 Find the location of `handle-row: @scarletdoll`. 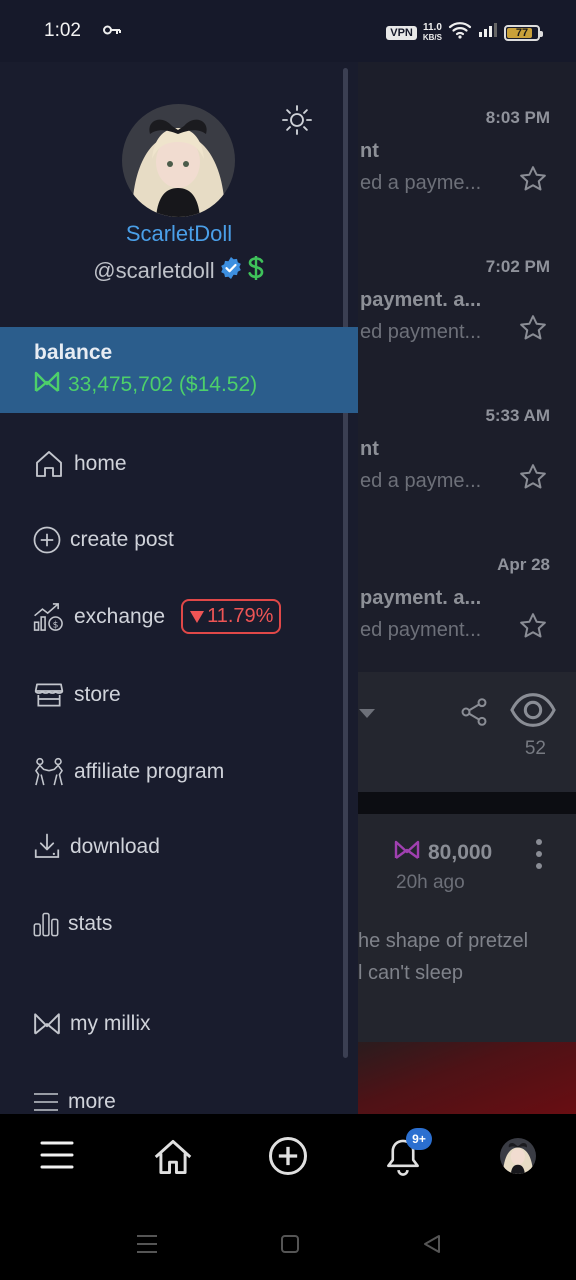

handle-row: @scarletdoll is located at coordinates (179, 270).